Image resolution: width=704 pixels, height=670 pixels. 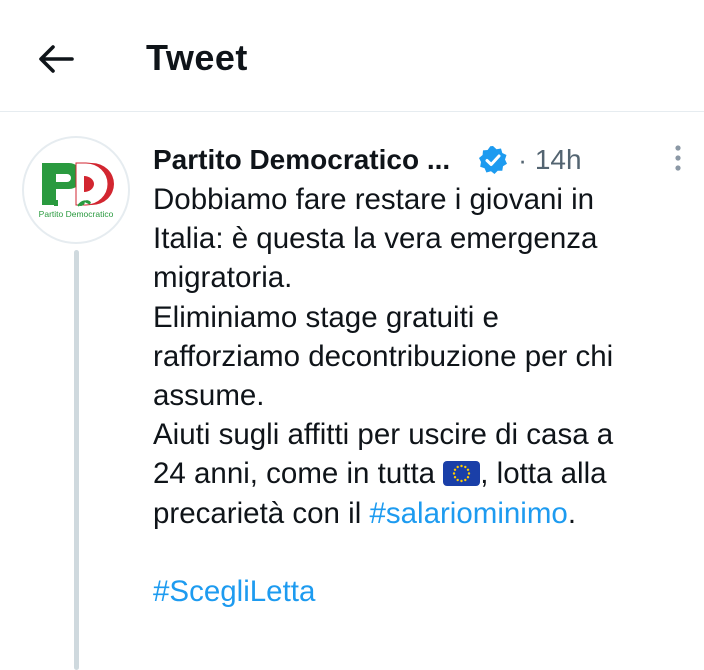 I want to click on hashtag-link-scegliletta: #ScegliLetta, so click(x=234, y=591).